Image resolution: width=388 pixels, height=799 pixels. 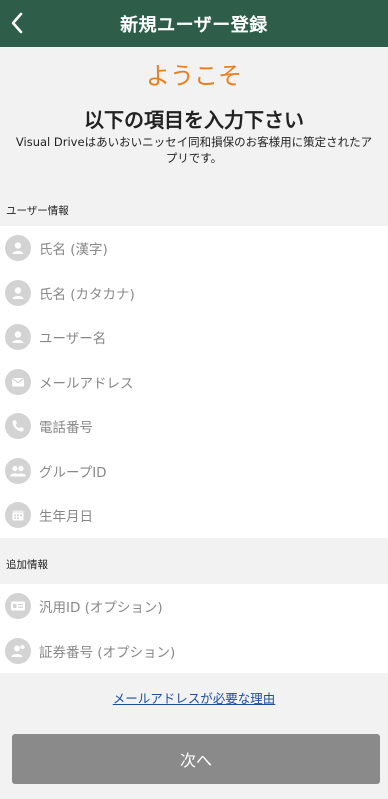 What do you see at coordinates (194, 248) in the screenshot?
I see `name-kanji-field: 氏名 (漢字)` at bounding box center [194, 248].